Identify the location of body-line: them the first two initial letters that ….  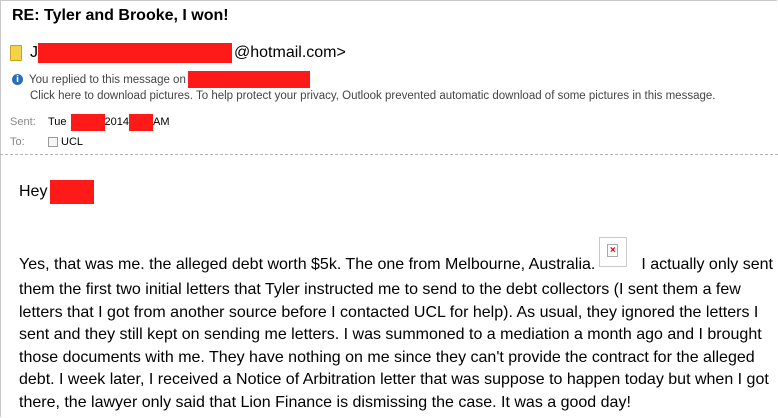
(380, 289).